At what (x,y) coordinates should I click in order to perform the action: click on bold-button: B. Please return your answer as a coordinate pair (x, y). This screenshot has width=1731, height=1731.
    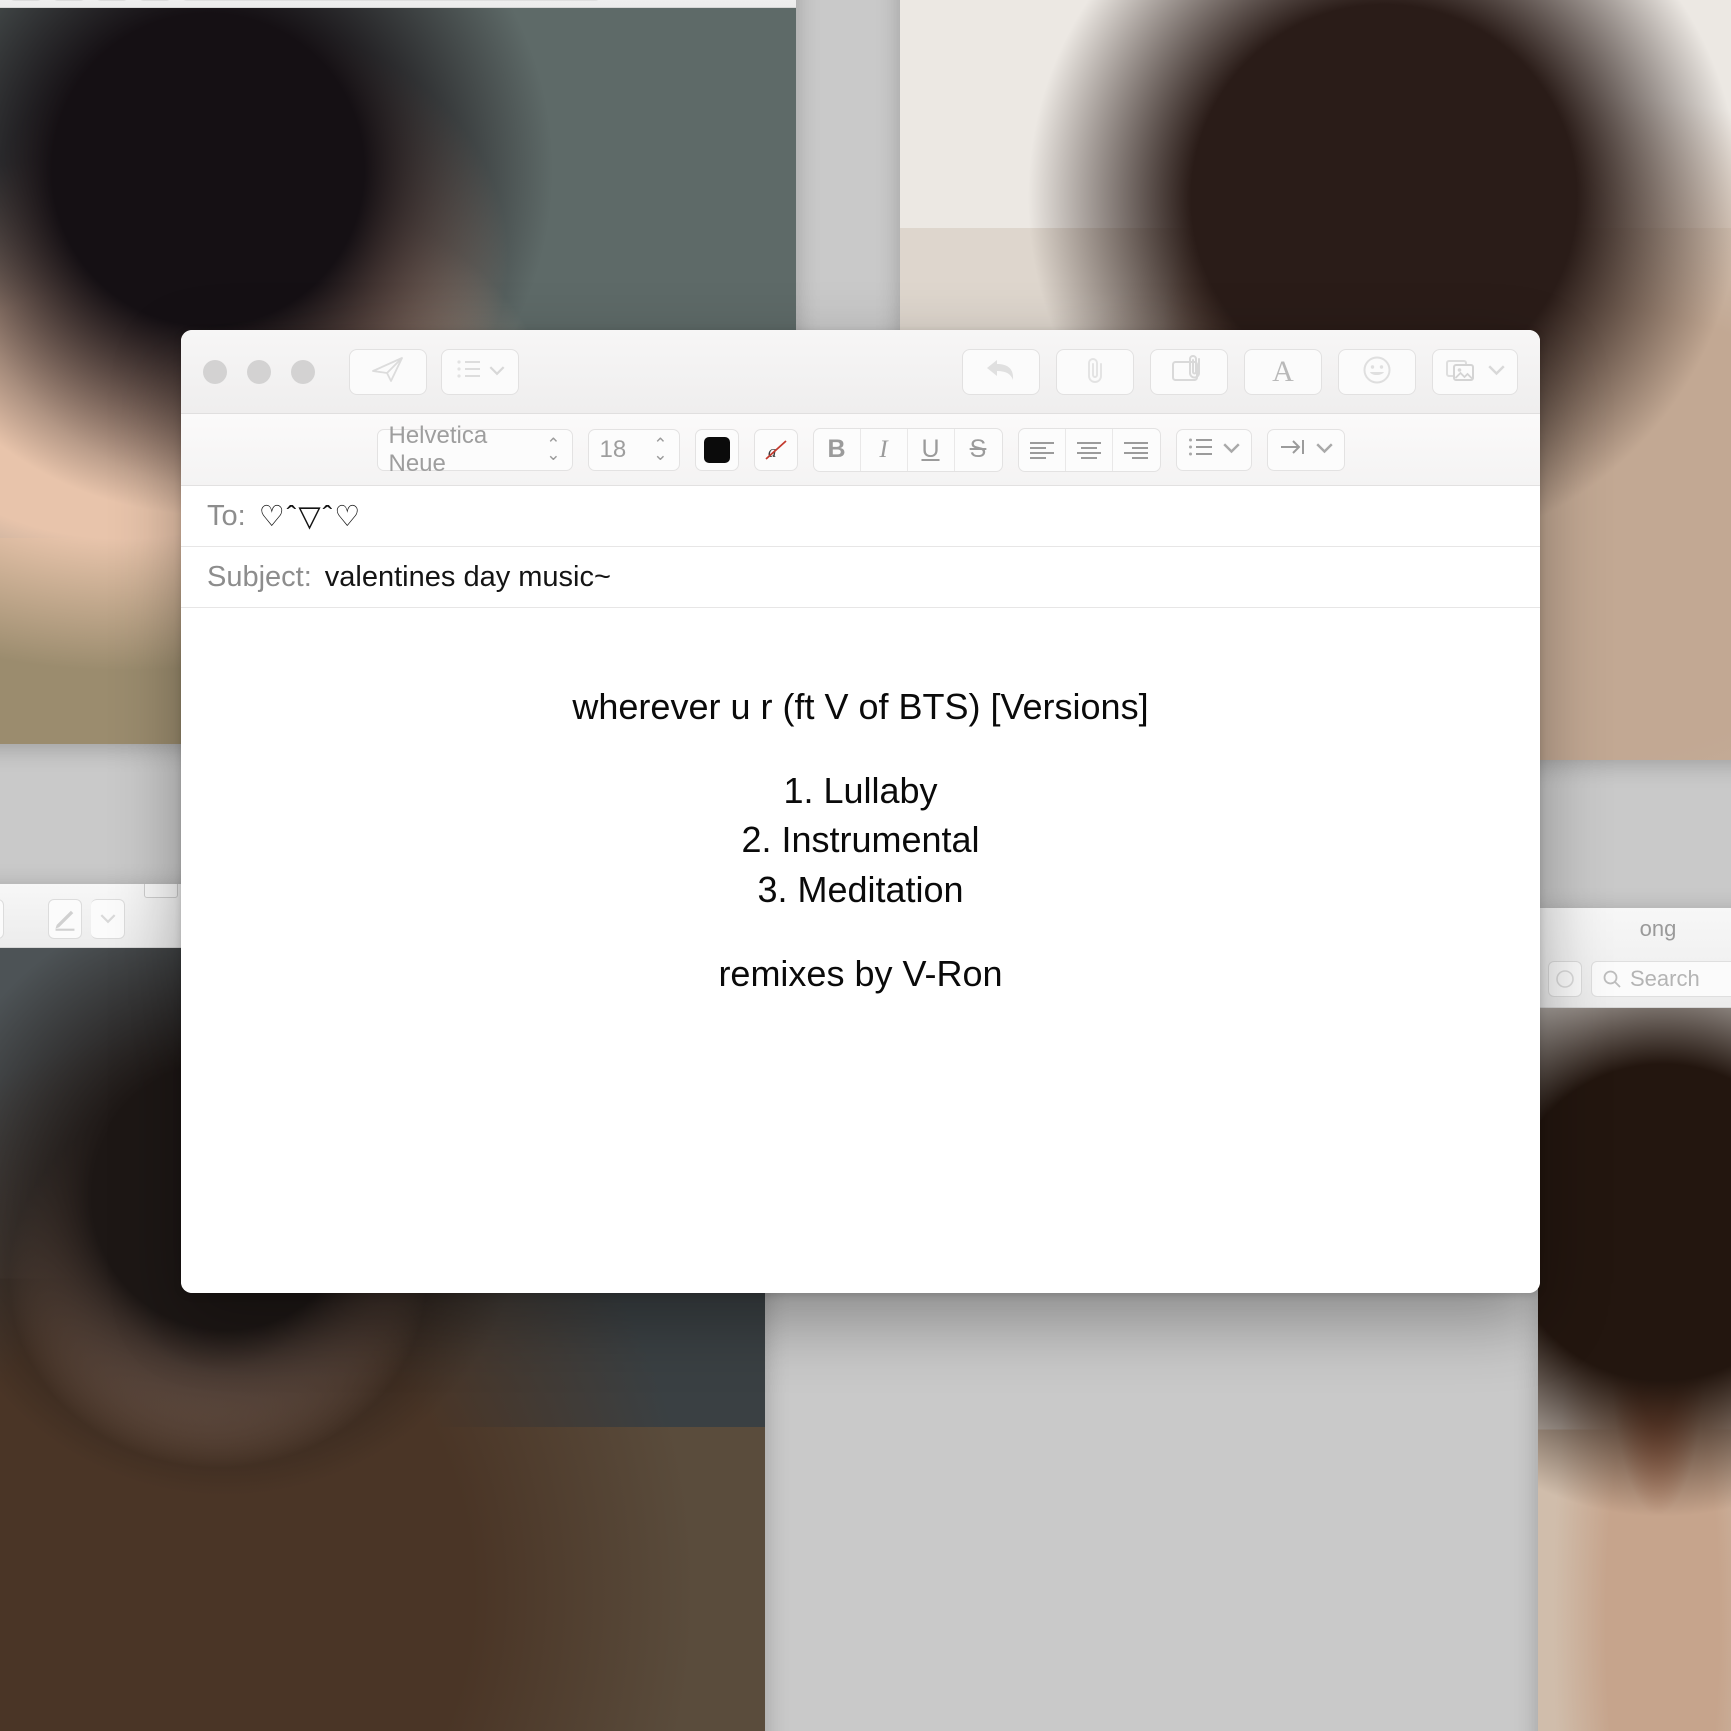
    Looking at the image, I should click on (837, 449).